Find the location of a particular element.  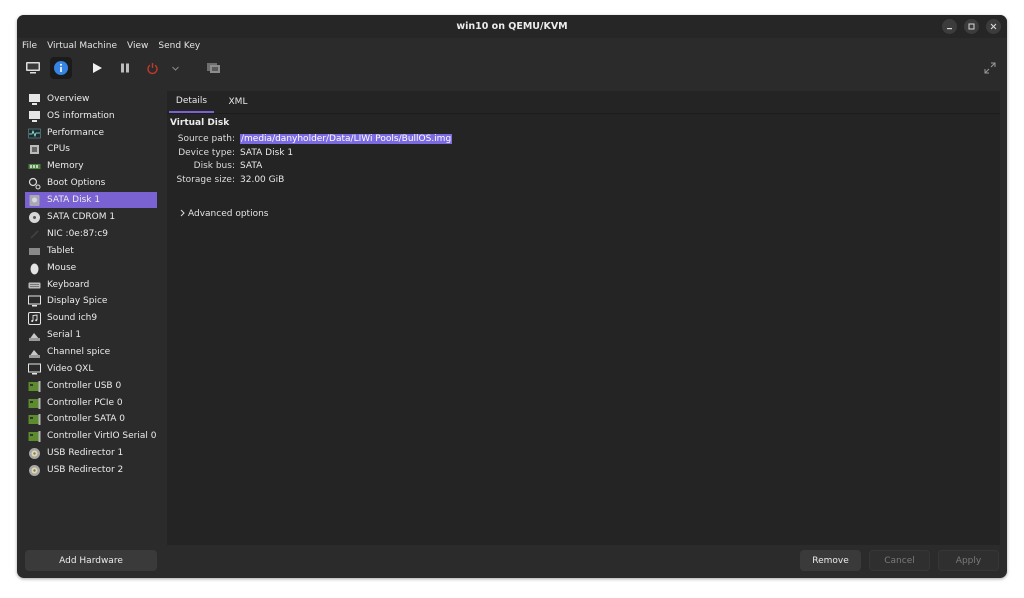

channel-icon is located at coordinates (34, 352).